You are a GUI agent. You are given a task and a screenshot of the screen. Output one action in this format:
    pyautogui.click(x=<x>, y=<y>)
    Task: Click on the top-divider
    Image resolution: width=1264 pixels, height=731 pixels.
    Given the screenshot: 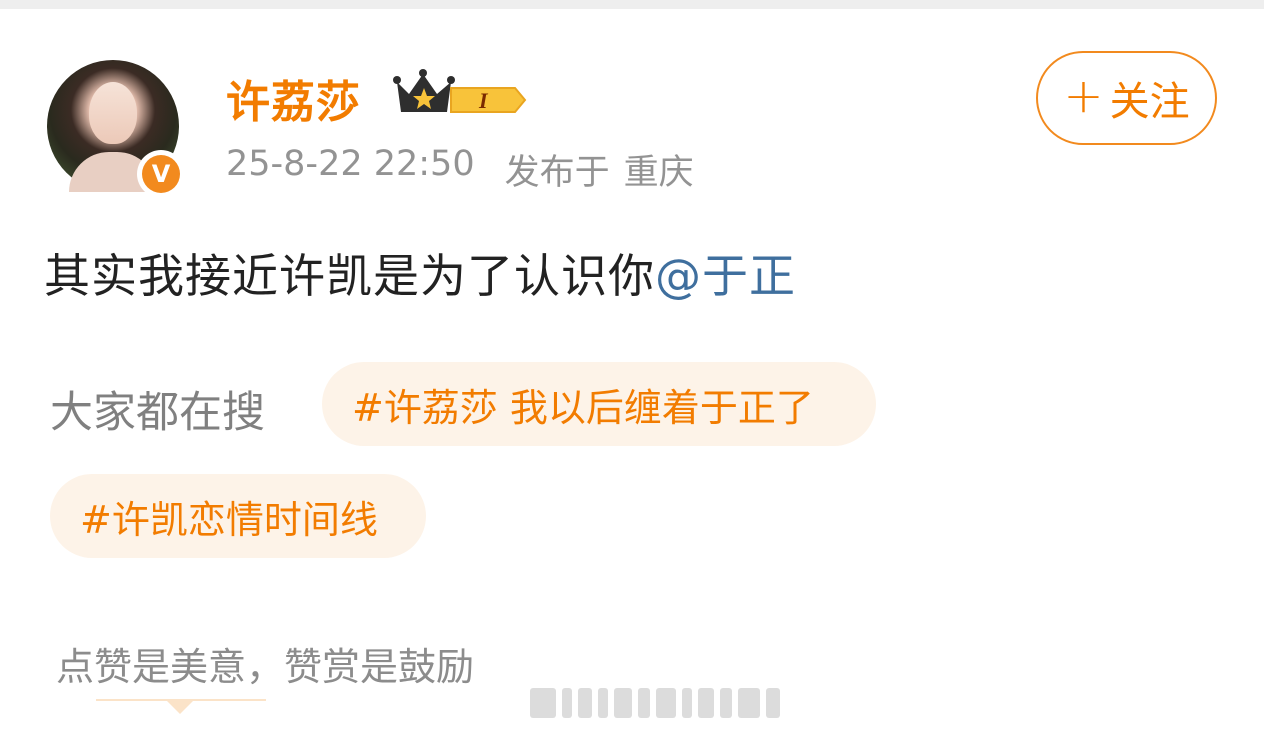 What is the action you would take?
    pyautogui.click(x=632, y=4)
    